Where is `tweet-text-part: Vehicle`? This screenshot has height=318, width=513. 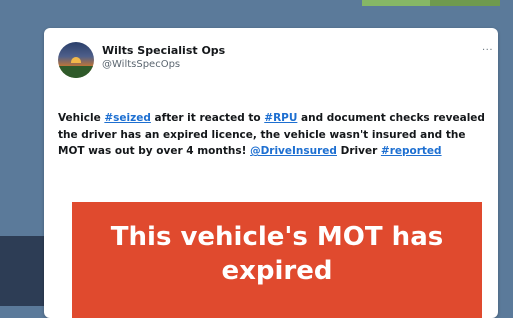 tweet-text-part: Vehicle is located at coordinates (81, 118).